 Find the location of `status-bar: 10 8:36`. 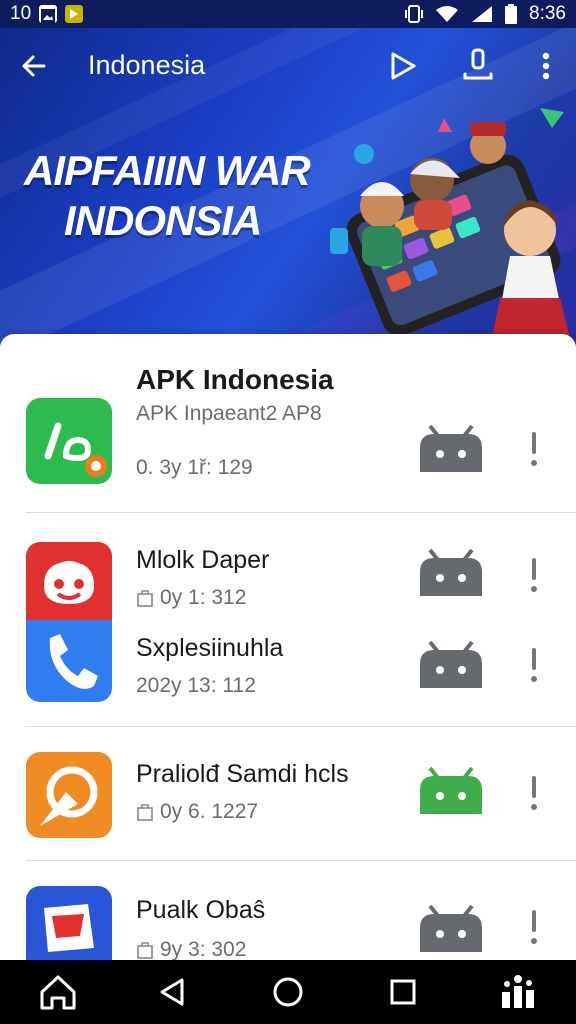

status-bar: 10 8:36 is located at coordinates (288, 14).